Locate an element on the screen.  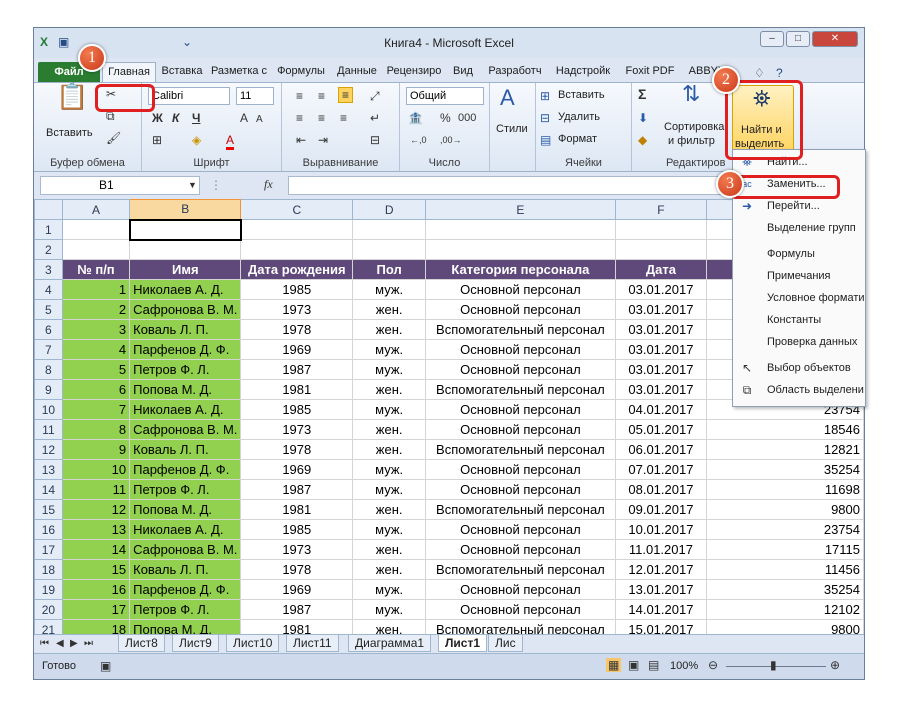
cell: 7 is located at coordinates (96, 409).